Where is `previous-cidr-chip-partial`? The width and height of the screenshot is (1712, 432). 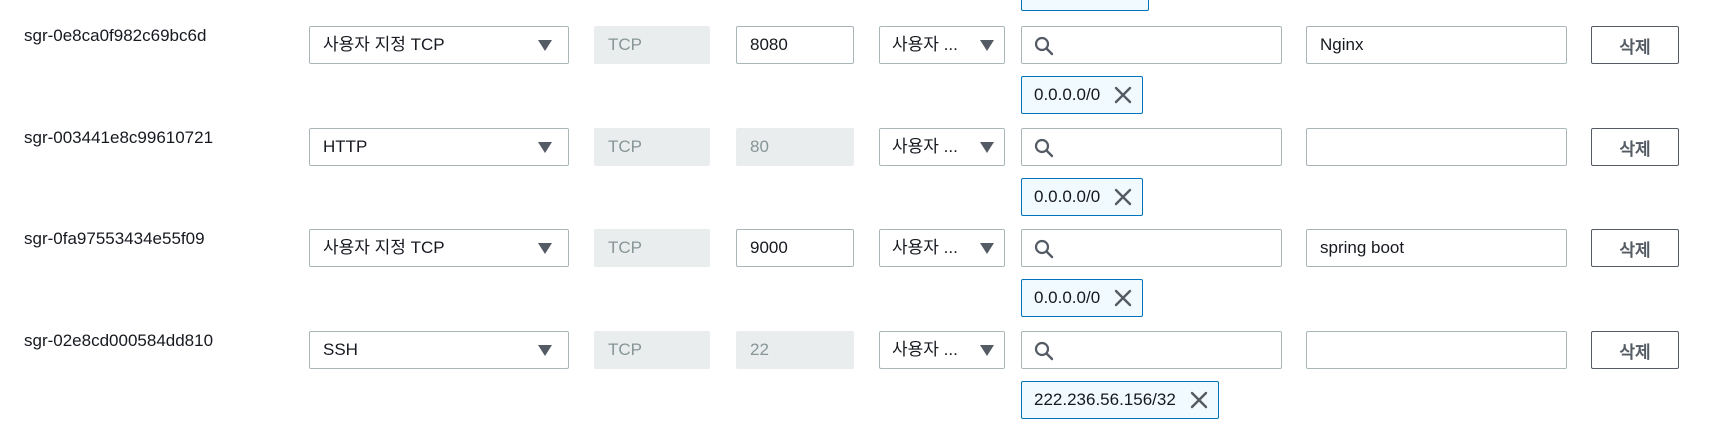
previous-cidr-chip-partial is located at coordinates (1085, 5).